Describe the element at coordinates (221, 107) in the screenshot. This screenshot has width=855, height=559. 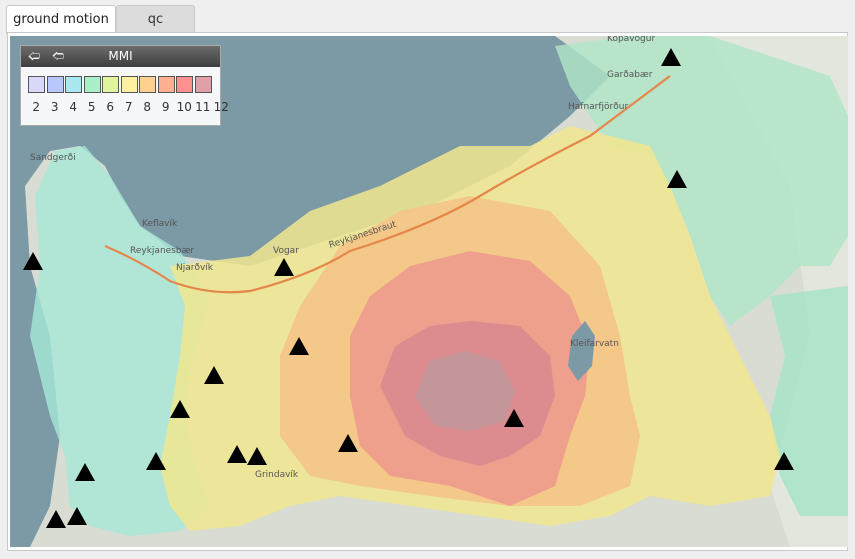
I see `legend-label: 12` at that location.